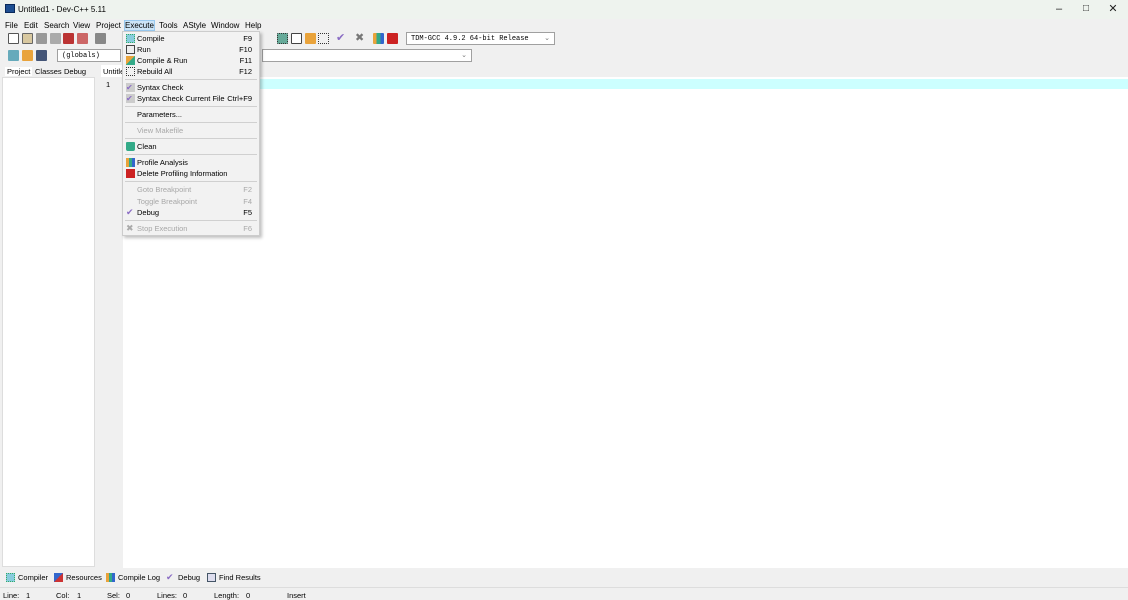 This screenshot has width=1128, height=600. I want to click on menu-item-label: Clean, so click(147, 146).